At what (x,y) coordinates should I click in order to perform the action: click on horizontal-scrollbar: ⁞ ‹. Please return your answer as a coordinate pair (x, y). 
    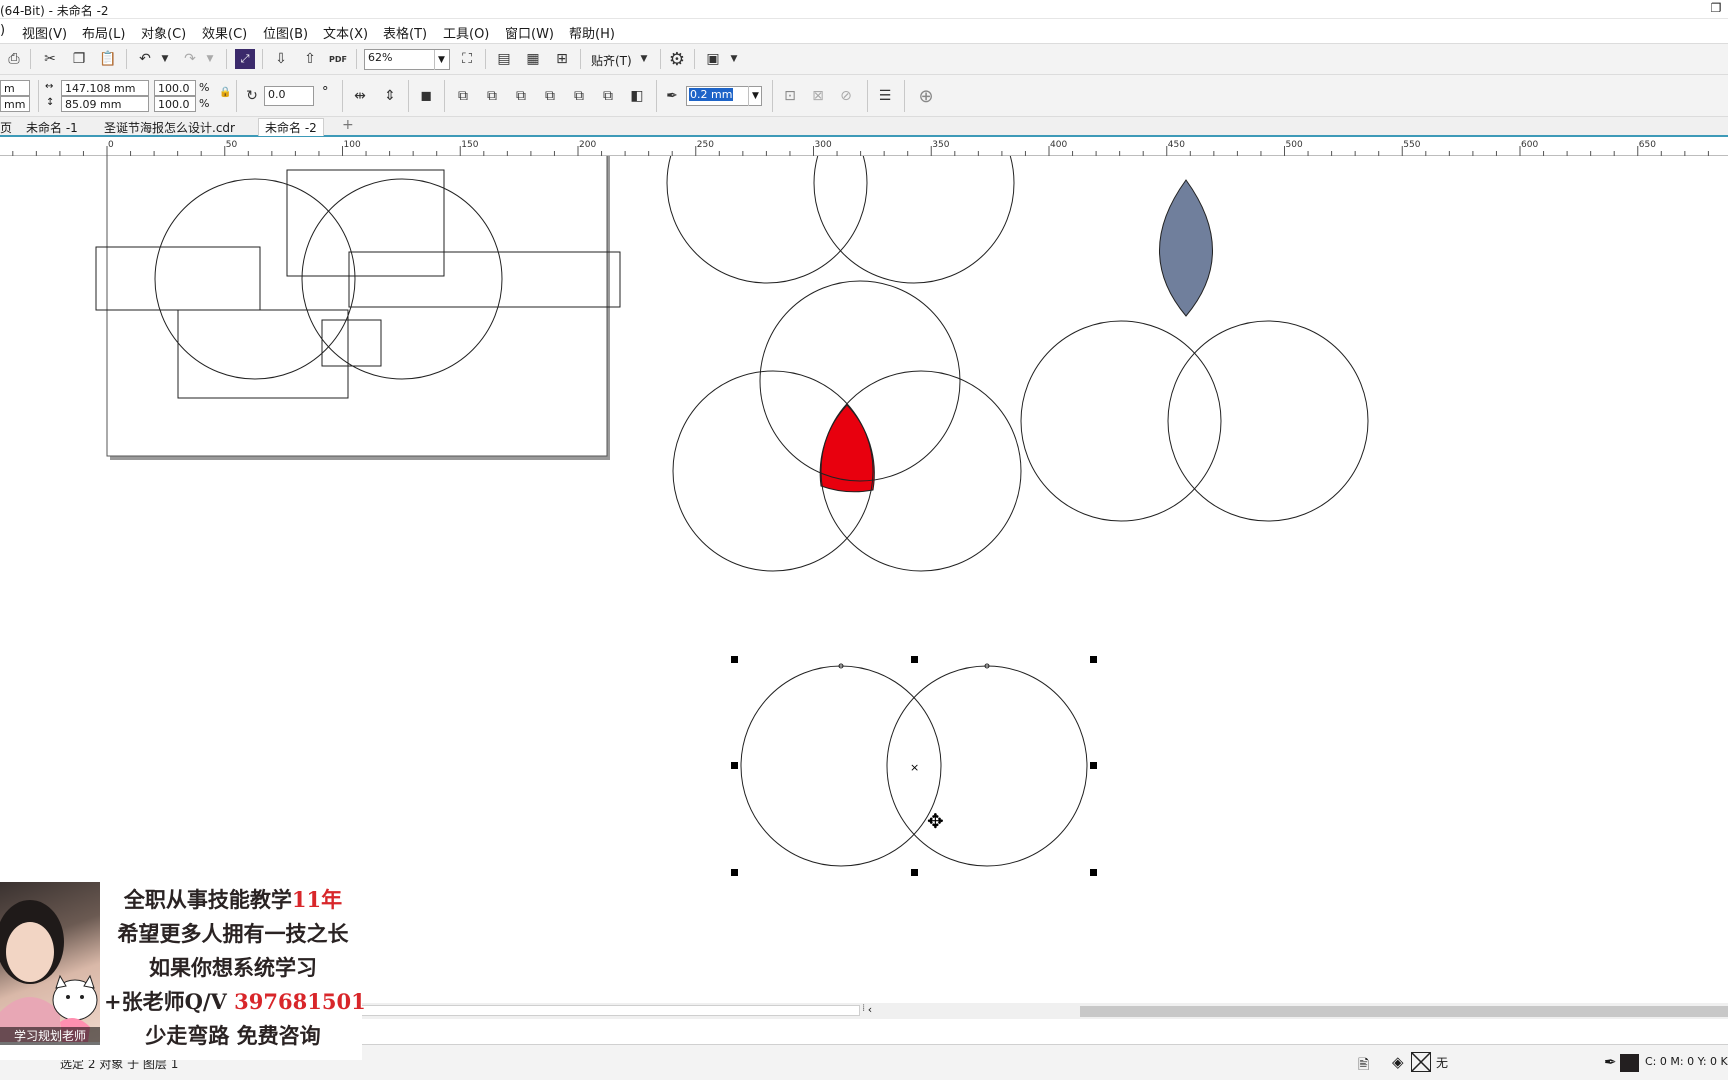
    Looking at the image, I should click on (1044, 1011).